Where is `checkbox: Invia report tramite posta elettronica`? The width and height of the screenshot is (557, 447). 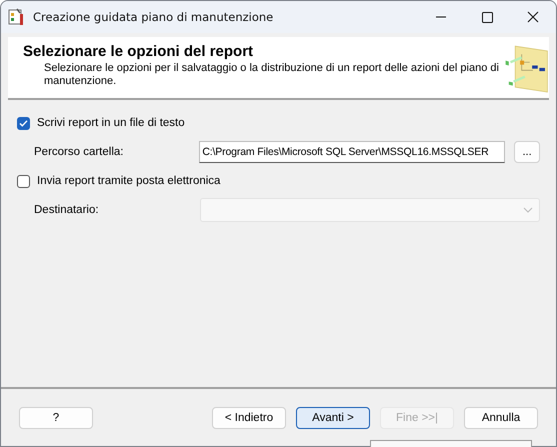 checkbox: Invia report tramite posta elettronica is located at coordinates (118, 181).